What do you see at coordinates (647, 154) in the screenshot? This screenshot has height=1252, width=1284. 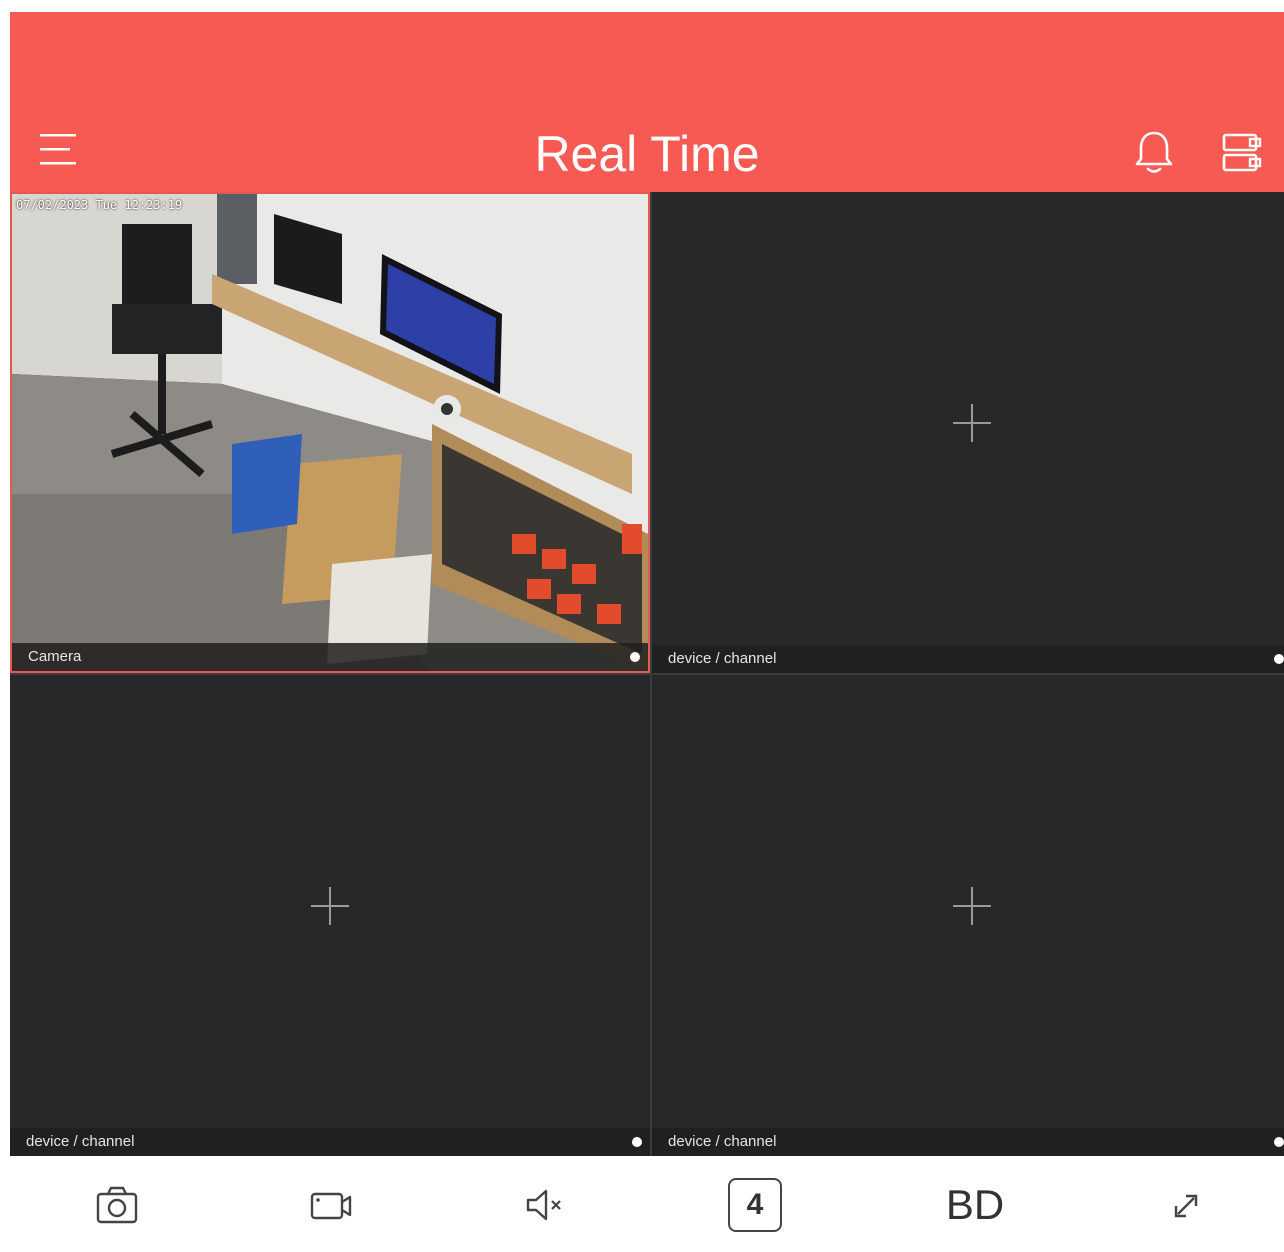 I see `page-title: Real Time` at bounding box center [647, 154].